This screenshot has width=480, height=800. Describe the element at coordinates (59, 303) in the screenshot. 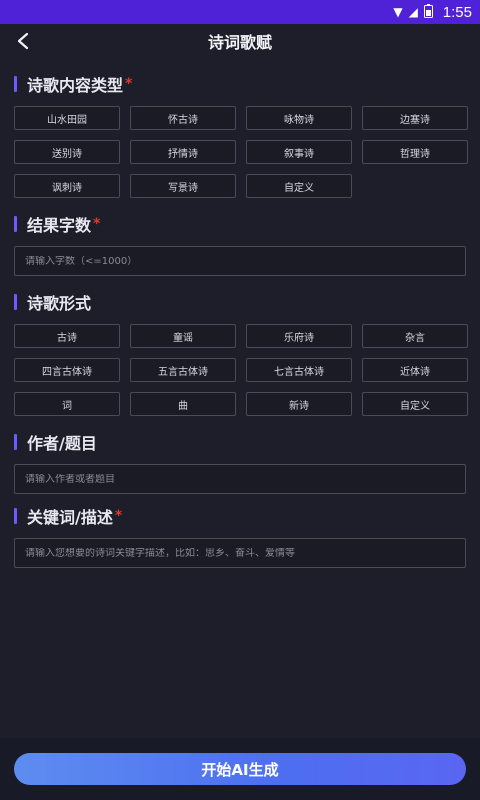

I see `section-label: 诗歌形式` at that location.